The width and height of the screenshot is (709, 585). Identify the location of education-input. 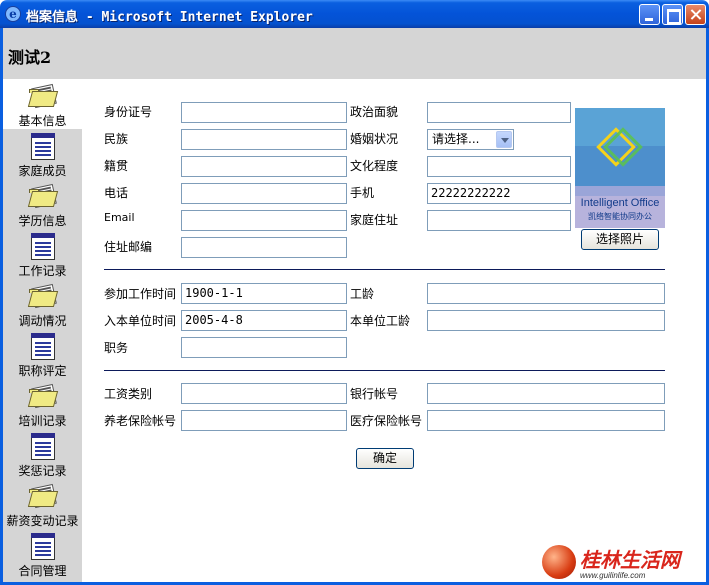
(499, 166).